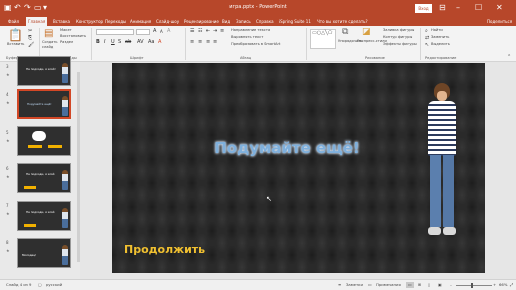 This screenshot has width=516, height=290. I want to click on align-right-icon: ≡, so click(208, 42).